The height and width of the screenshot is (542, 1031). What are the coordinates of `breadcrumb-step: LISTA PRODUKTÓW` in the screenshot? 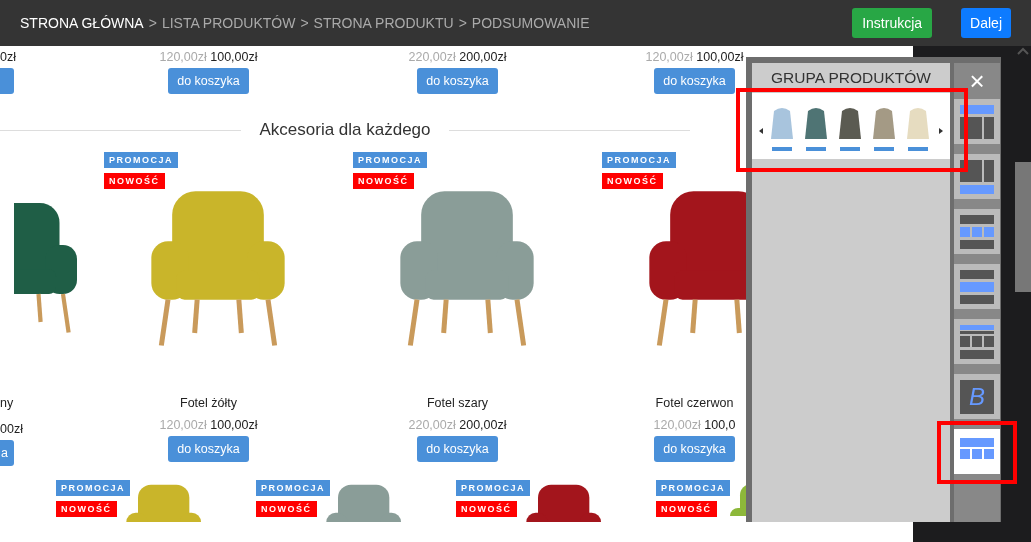 It's located at (228, 23).